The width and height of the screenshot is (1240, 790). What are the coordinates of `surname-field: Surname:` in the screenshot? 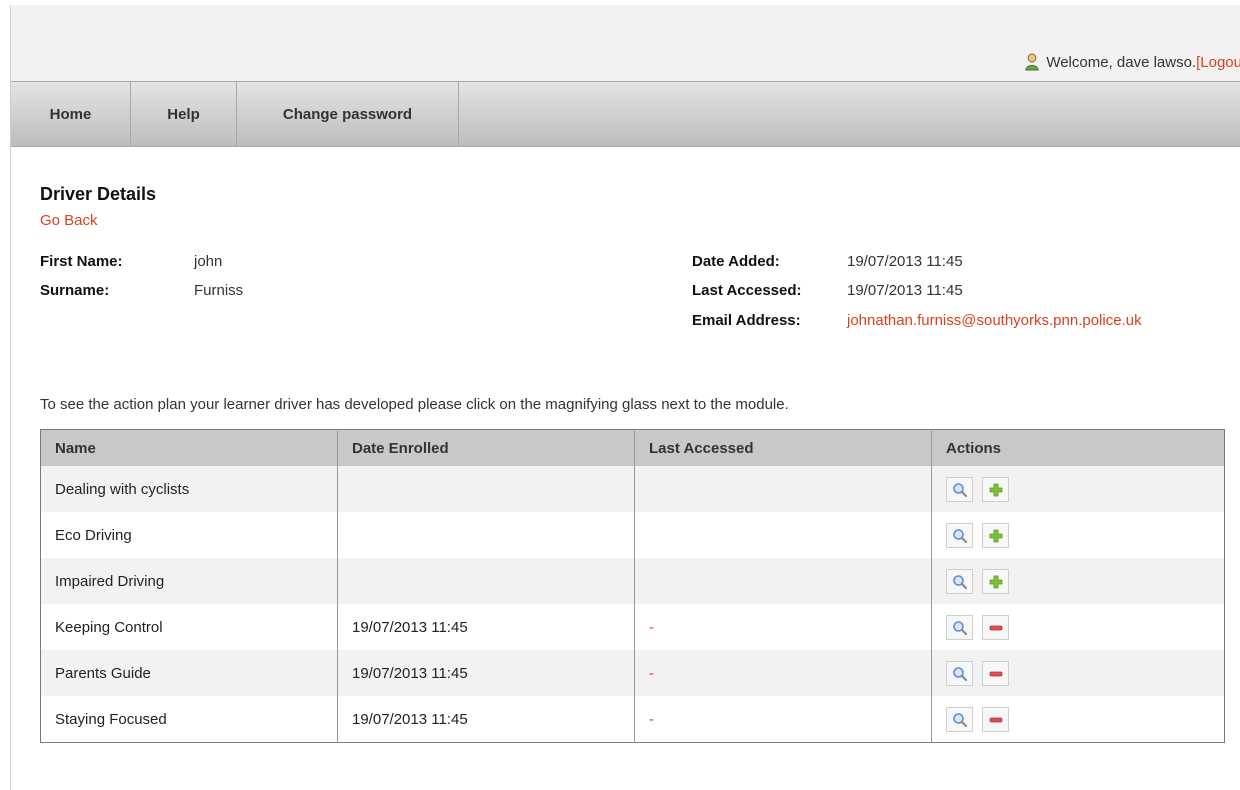 It's located at (74, 290).